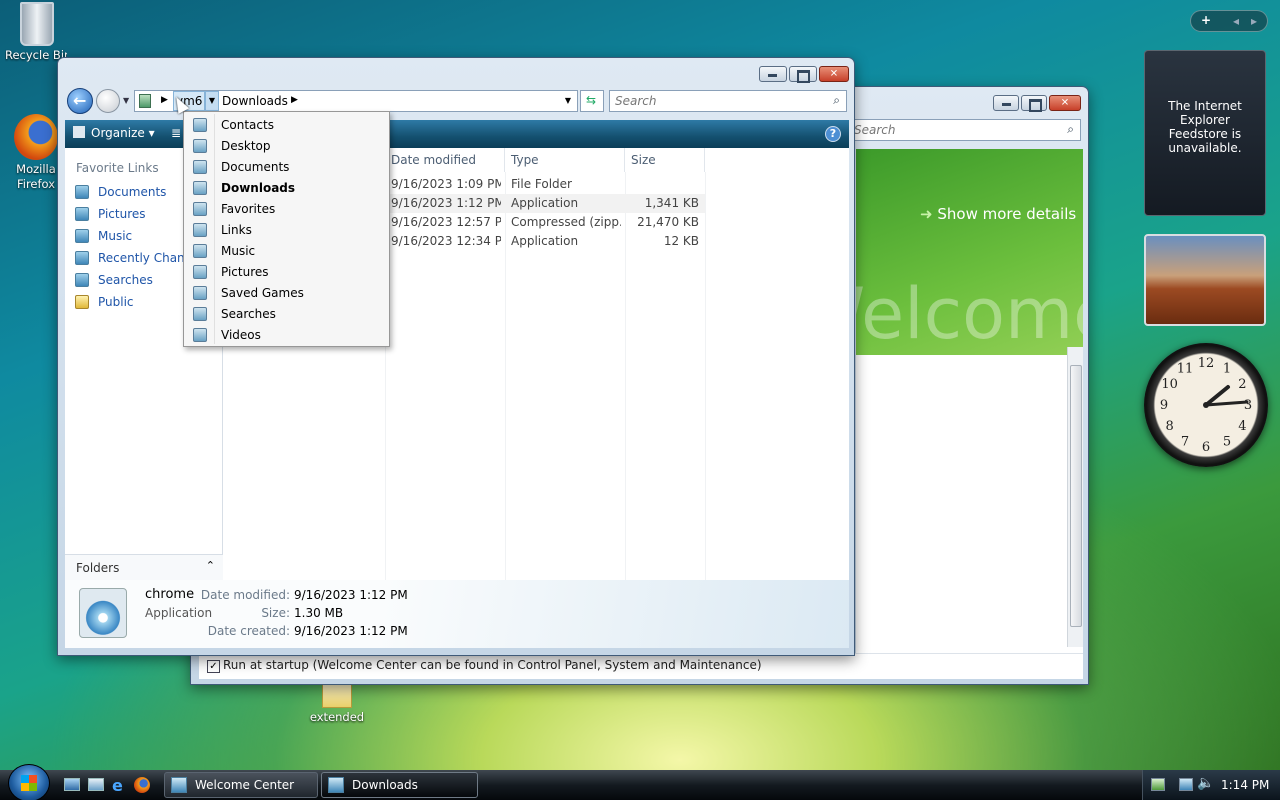  I want to click on folders-bar: Folders ⌃, so click(144, 567).